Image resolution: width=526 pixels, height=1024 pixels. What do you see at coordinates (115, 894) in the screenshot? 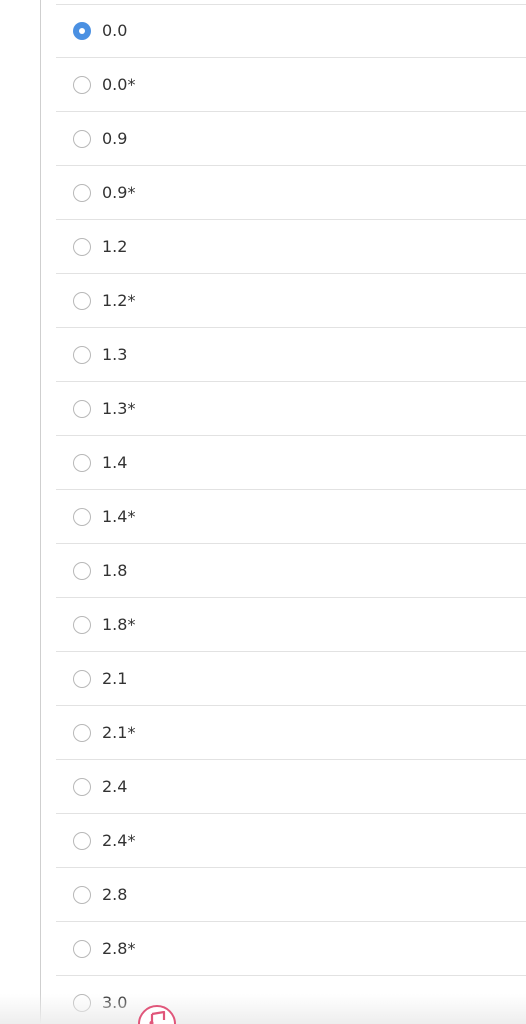
I see `option-label: 2.8` at bounding box center [115, 894].